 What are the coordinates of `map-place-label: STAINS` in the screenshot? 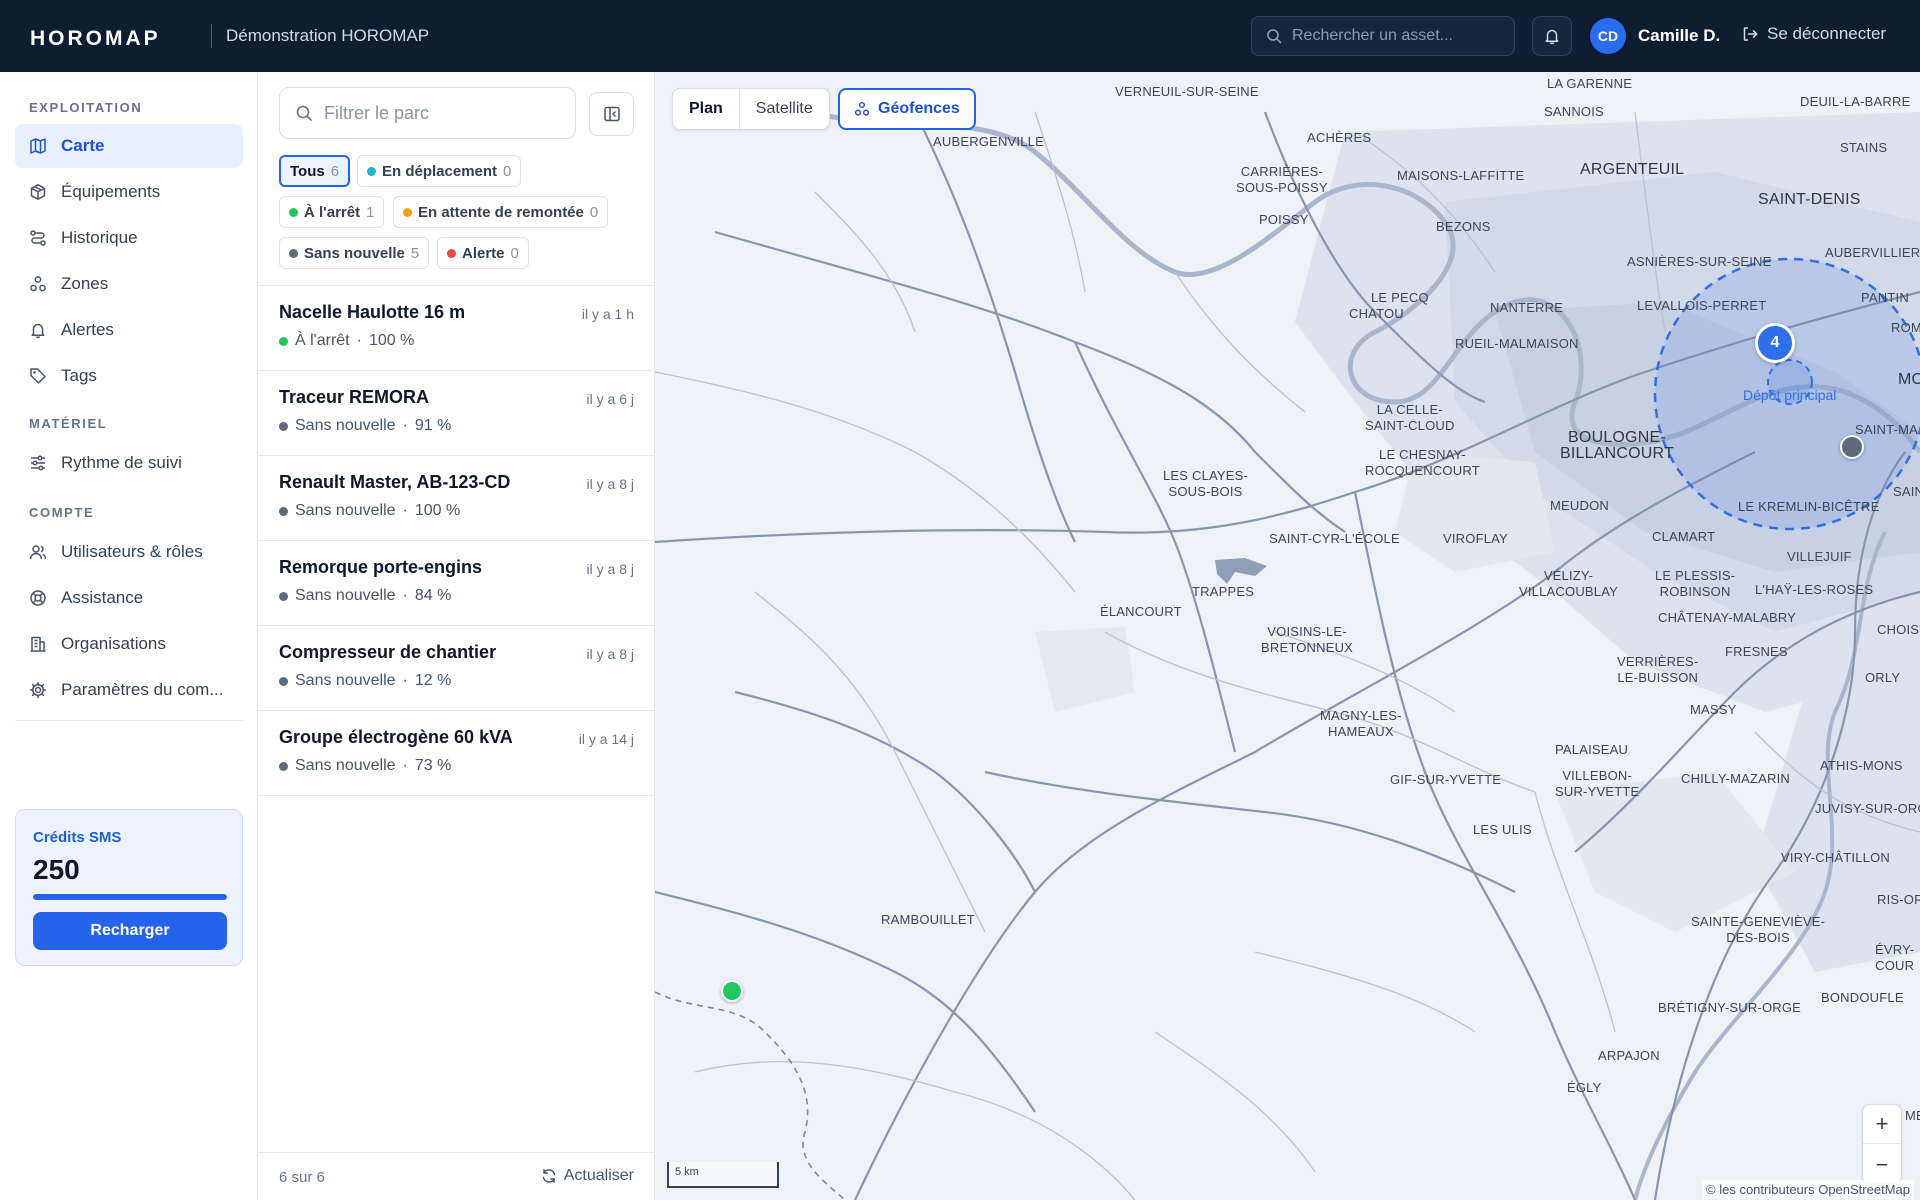 It's located at (1864, 147).